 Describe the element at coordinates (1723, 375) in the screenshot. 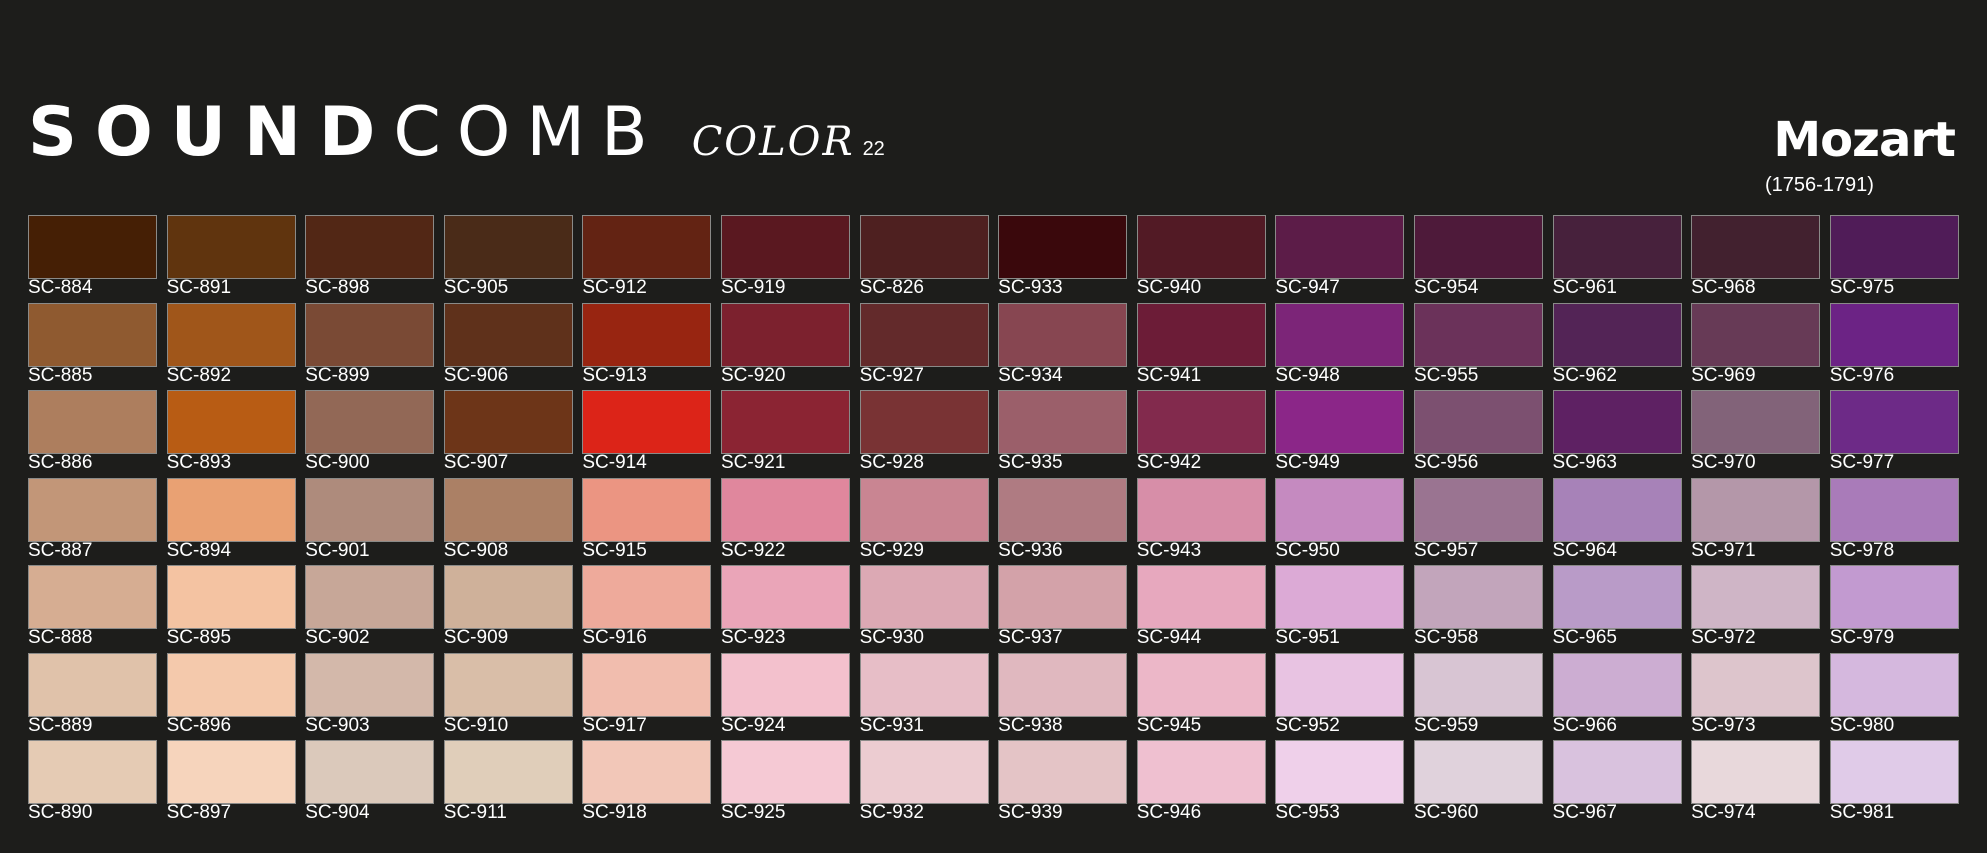

I see `swatch-code: SC-969` at that location.